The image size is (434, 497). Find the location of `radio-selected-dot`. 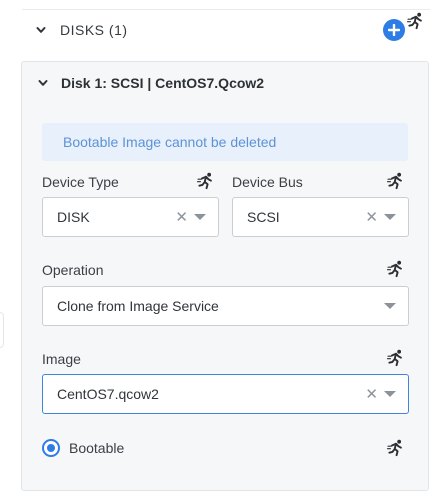

radio-selected-dot is located at coordinates (51, 448).